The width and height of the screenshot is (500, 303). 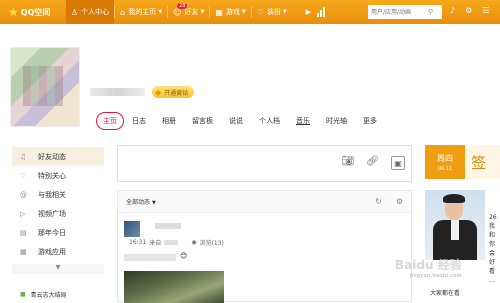 What do you see at coordinates (23, 232) in the screenshot?
I see `calendar-icon: ▤` at bounding box center [23, 232].